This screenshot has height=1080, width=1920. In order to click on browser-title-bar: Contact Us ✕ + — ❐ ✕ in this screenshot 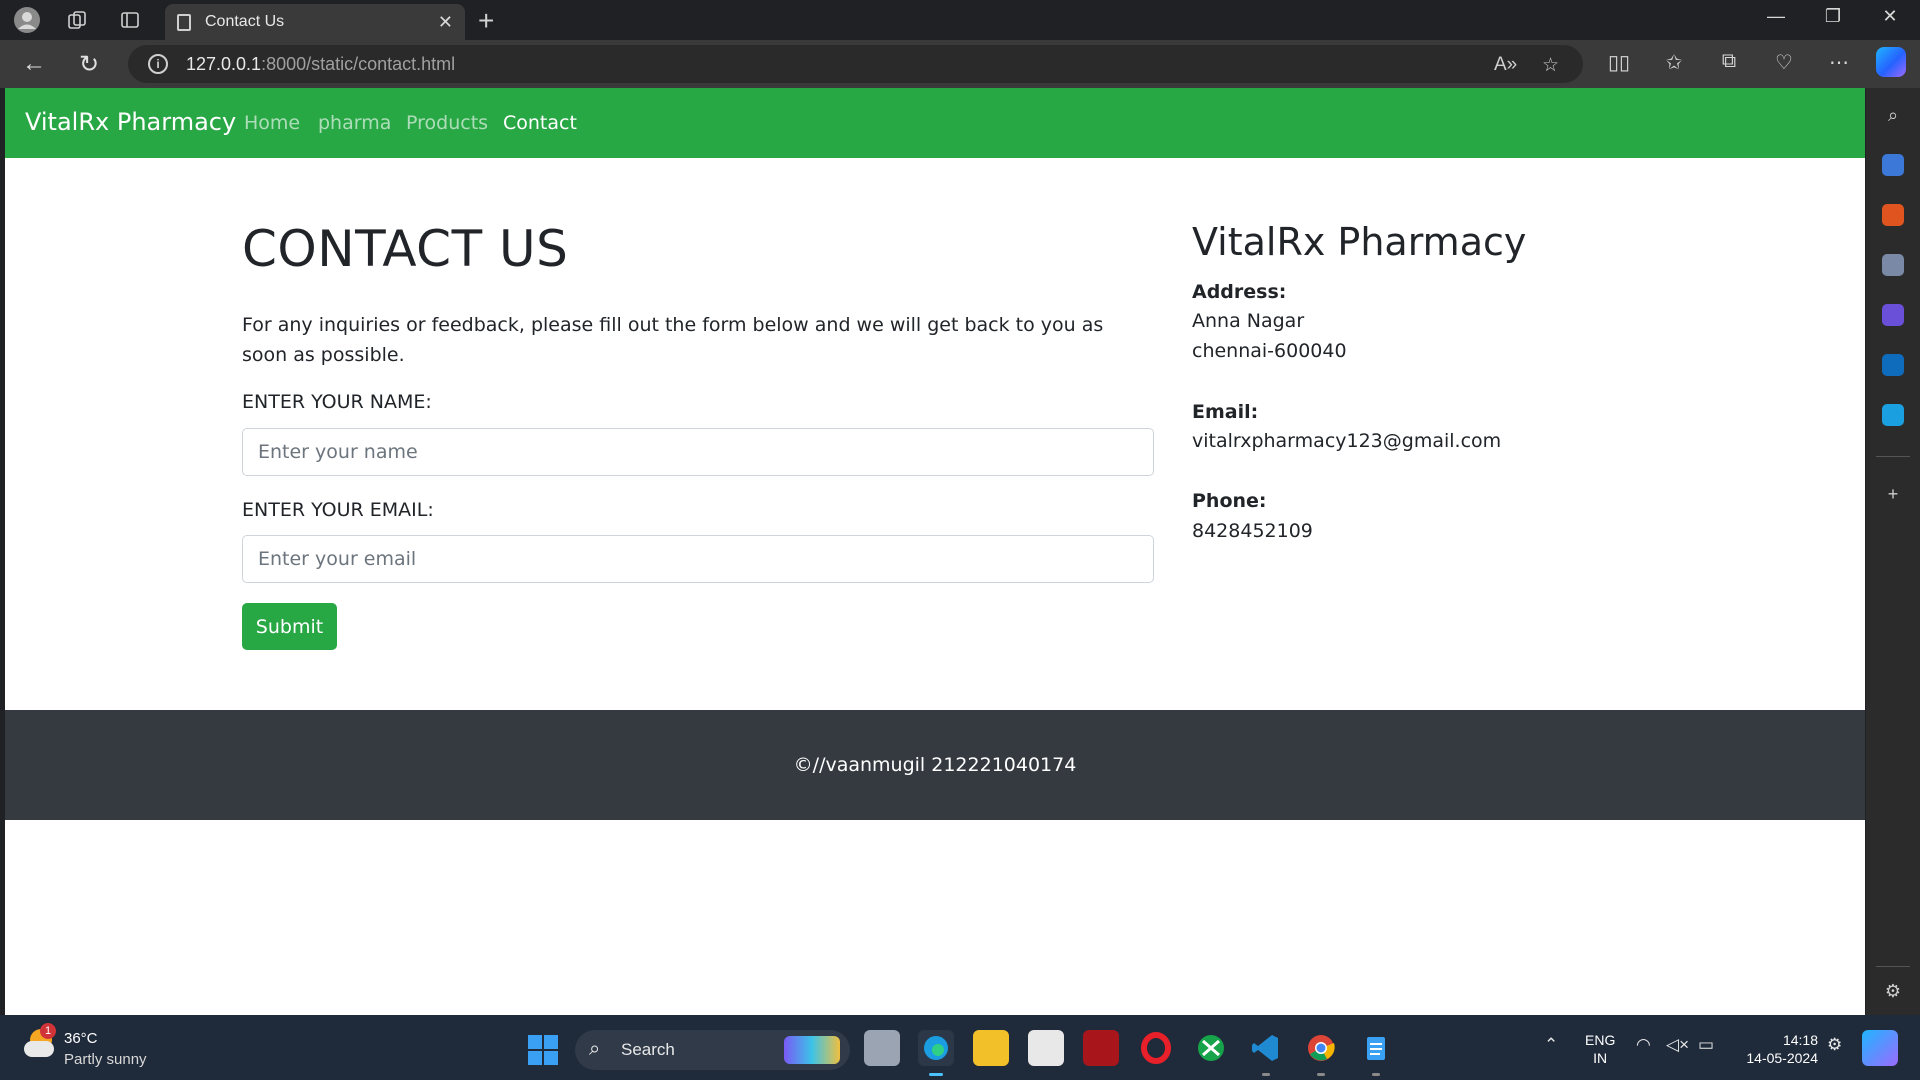, I will do `click(960, 20)`.